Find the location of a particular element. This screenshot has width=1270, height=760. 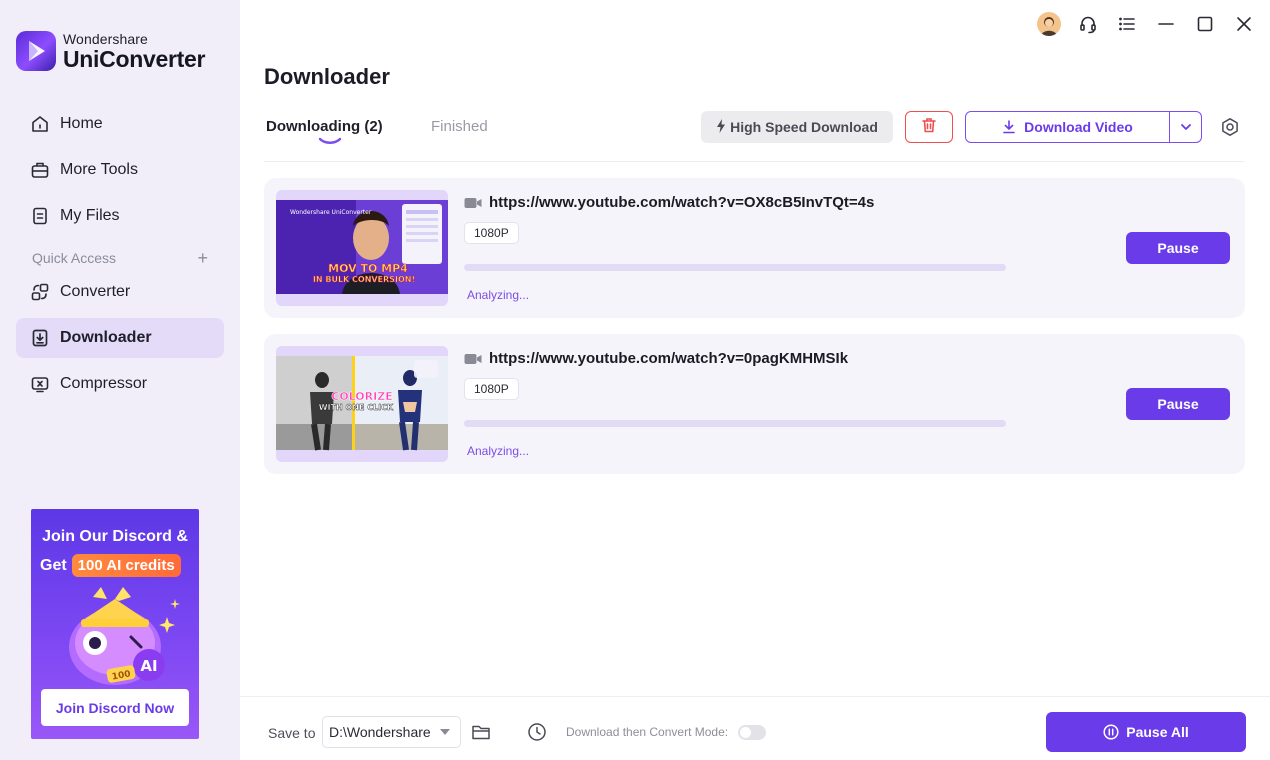

maximize-icon is located at coordinates (1205, 24).